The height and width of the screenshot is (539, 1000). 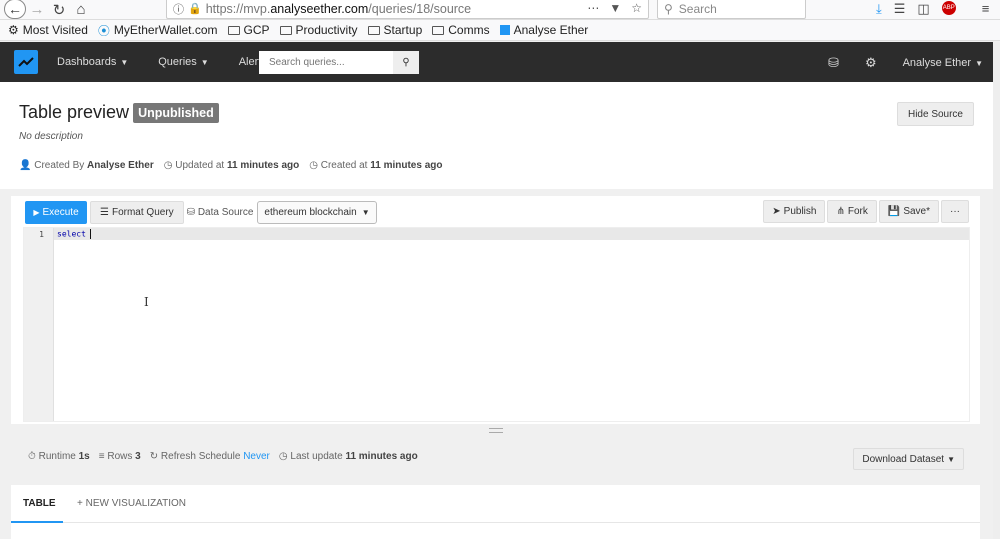 I want to click on data-source-select: ethereum blockchain ▼, so click(x=317, y=212).